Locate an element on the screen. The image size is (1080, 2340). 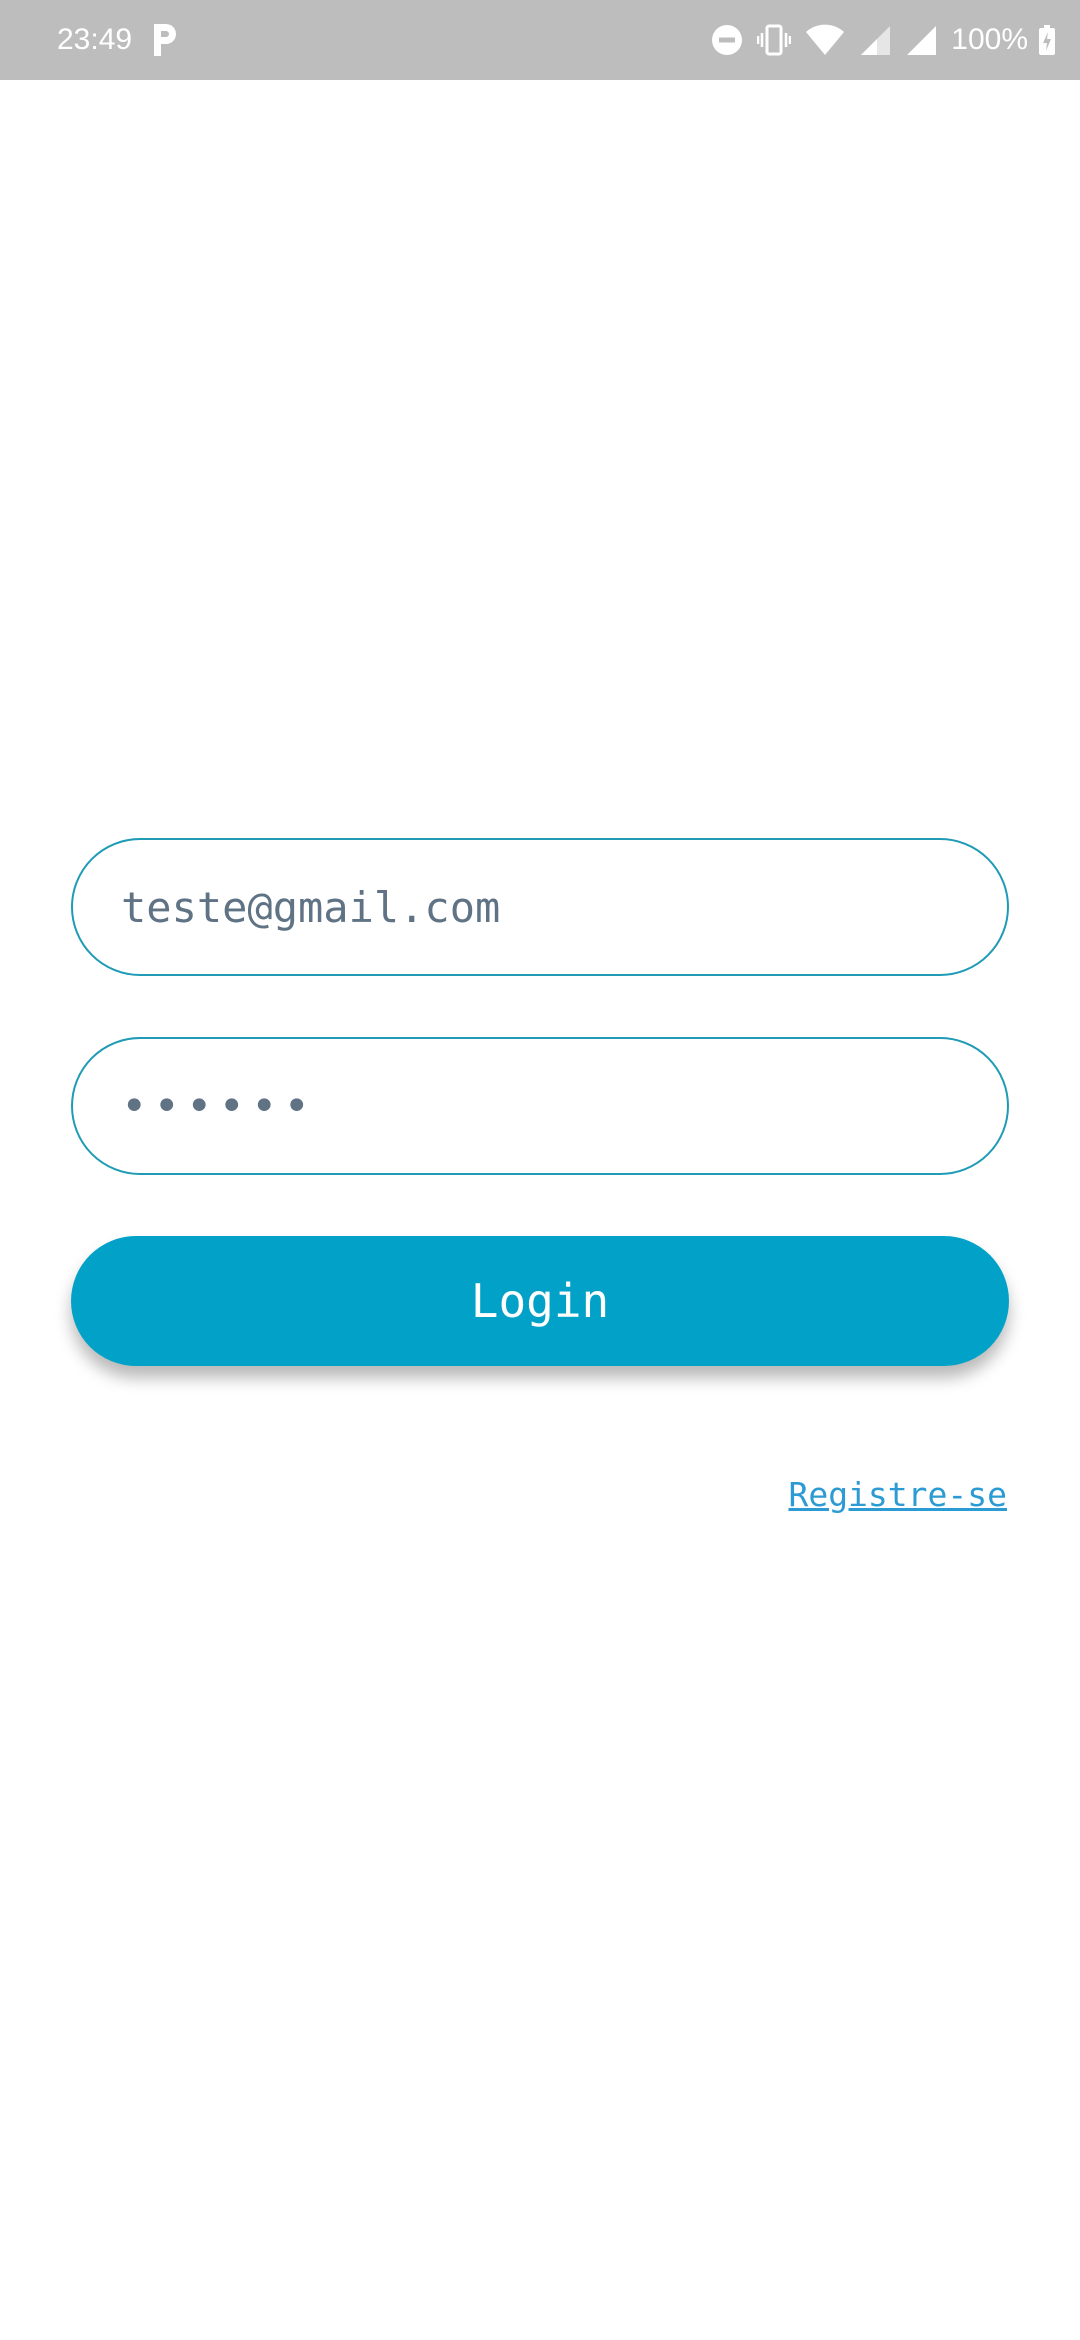
wifi-icon is located at coordinates (825, 39).